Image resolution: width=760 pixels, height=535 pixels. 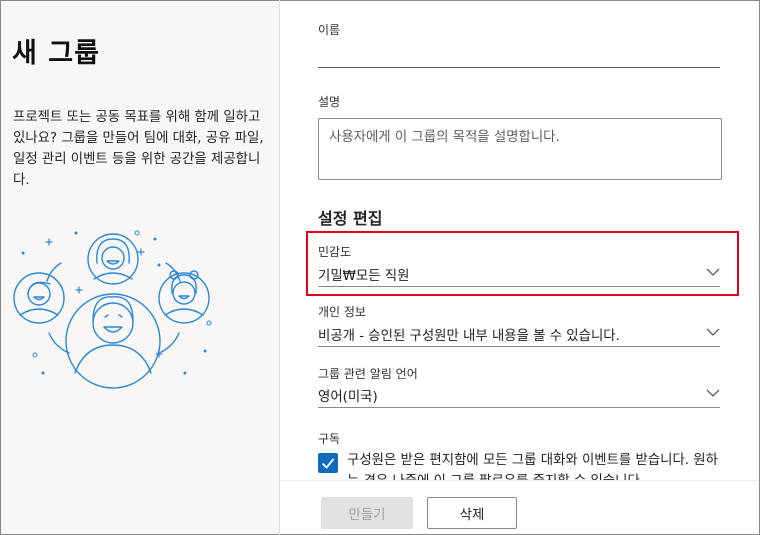 I want to click on checkmark-icon, so click(x=328, y=463).